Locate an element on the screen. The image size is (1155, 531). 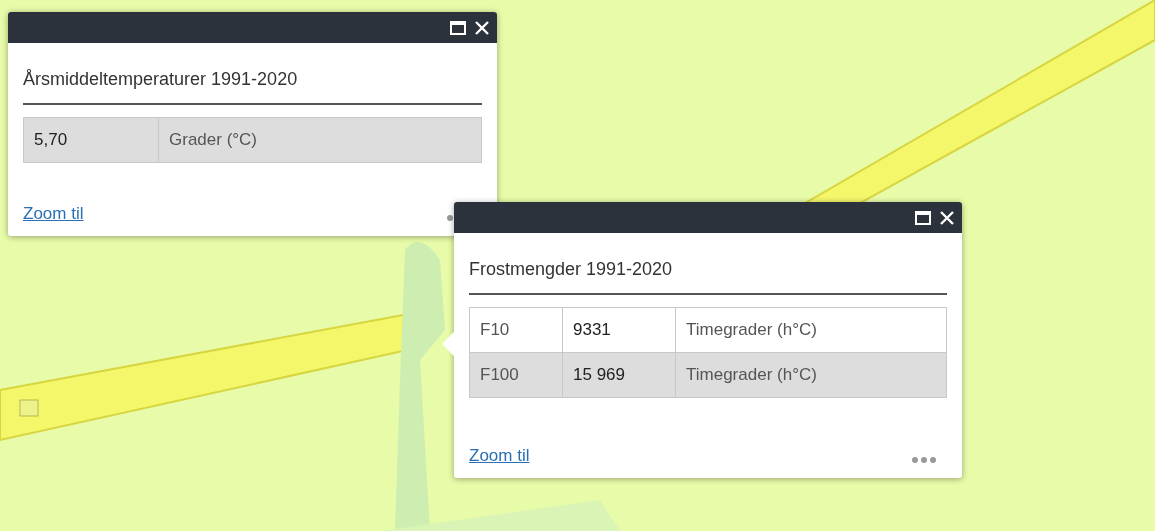
table-cell: Grader (°C) is located at coordinates (320, 140).